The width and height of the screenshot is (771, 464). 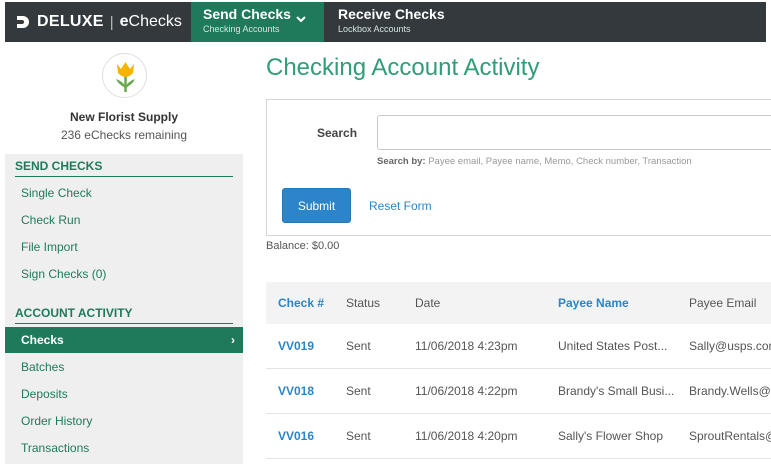 I want to click on sidebar-item-batches: Batches, so click(x=124, y=367).